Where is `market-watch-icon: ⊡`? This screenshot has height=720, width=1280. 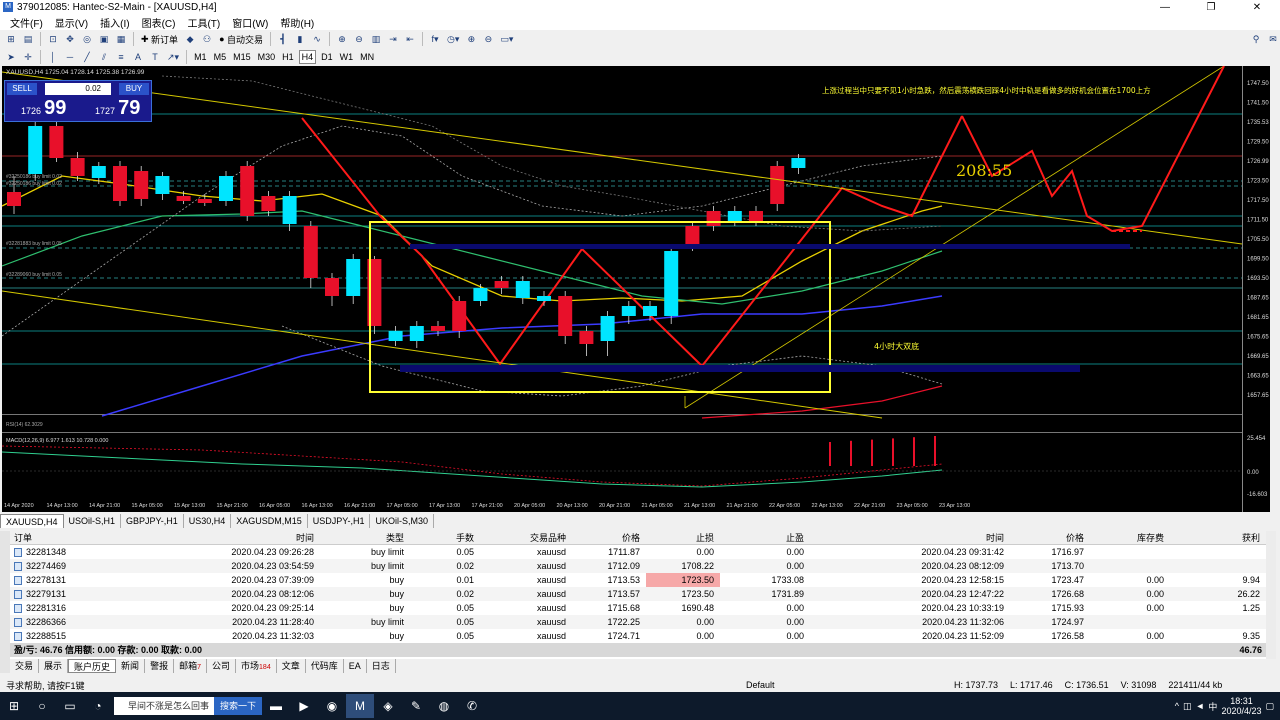
market-watch-icon: ⊡ is located at coordinates (53, 39).